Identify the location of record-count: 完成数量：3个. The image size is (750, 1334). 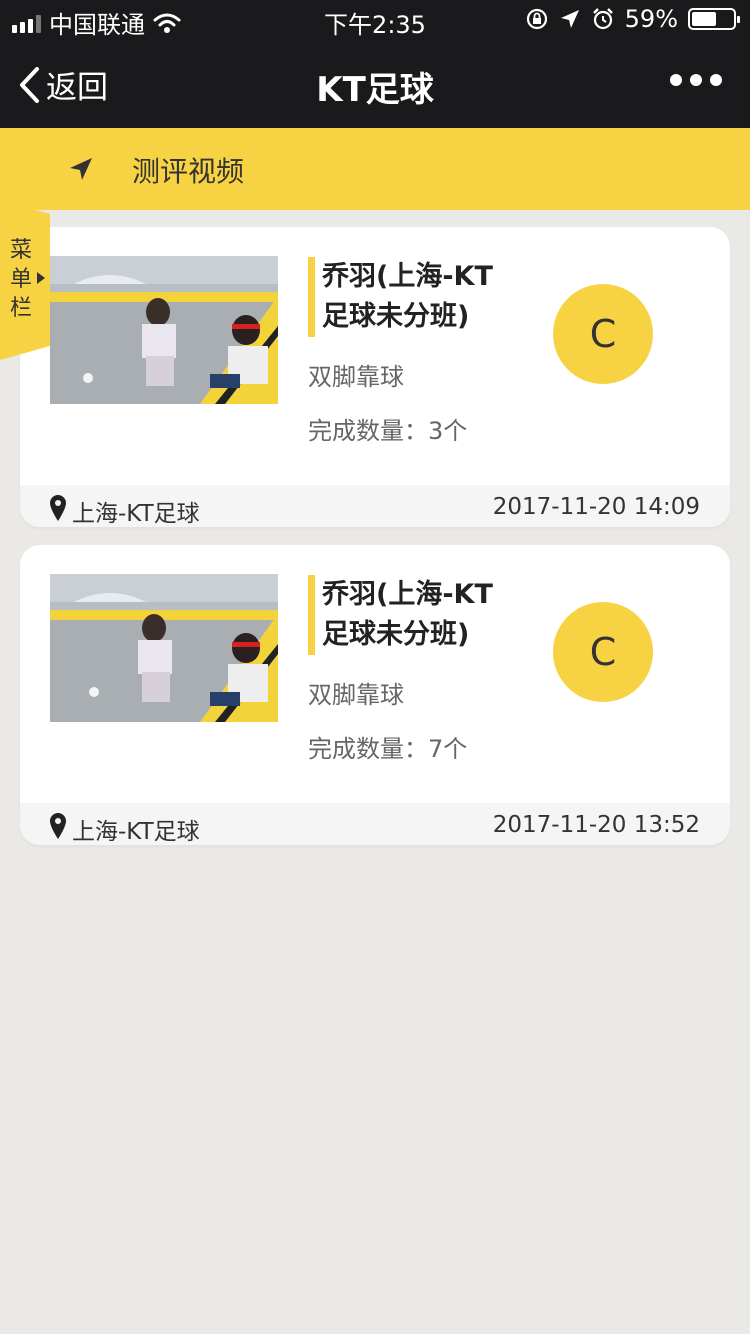
(388, 431).